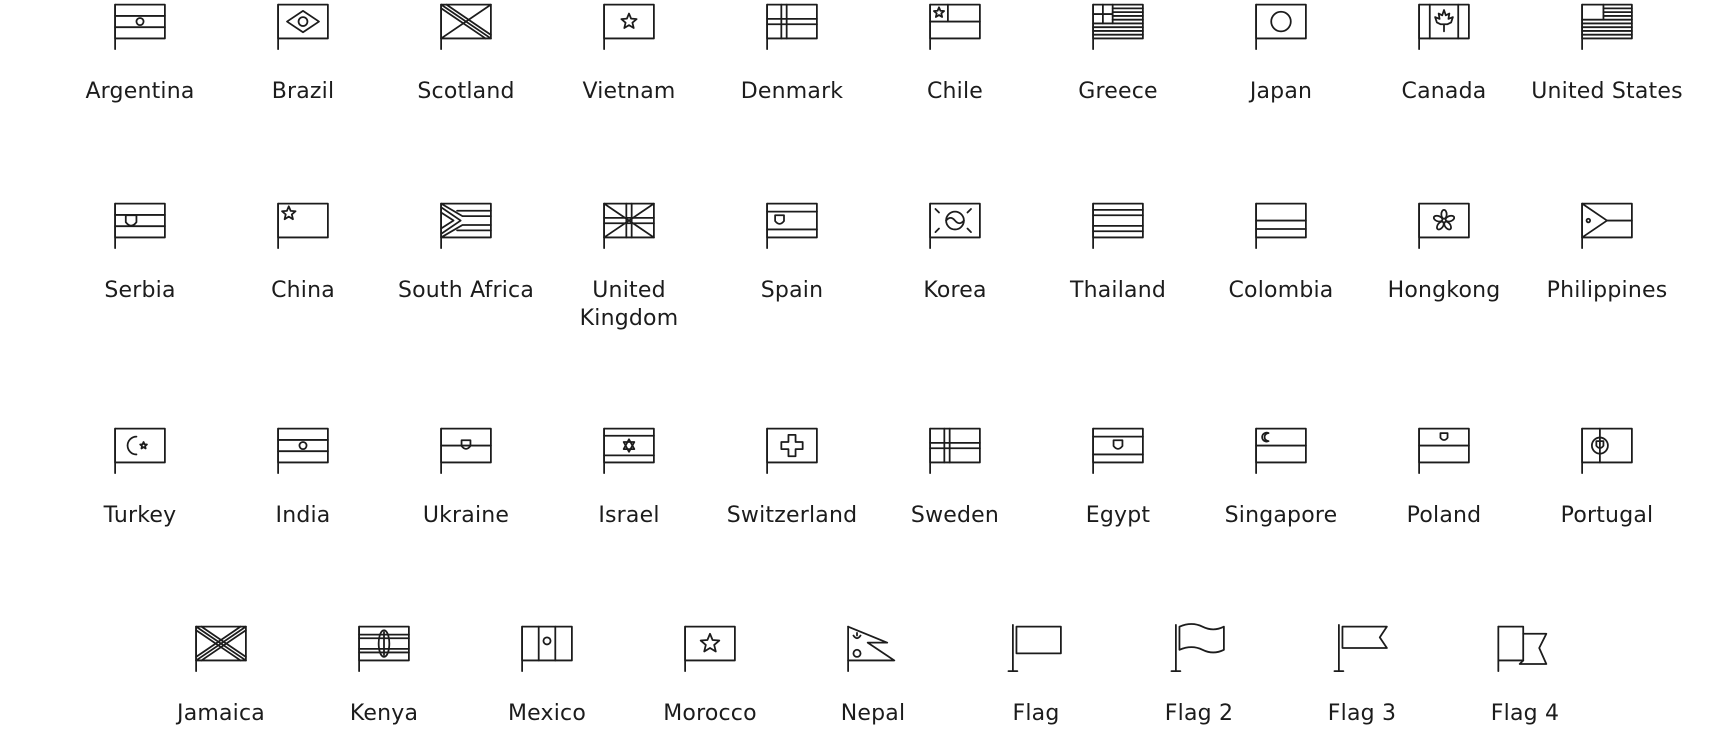 The image size is (1736, 740). I want to click on flag-item: Turkey, so click(140, 474).